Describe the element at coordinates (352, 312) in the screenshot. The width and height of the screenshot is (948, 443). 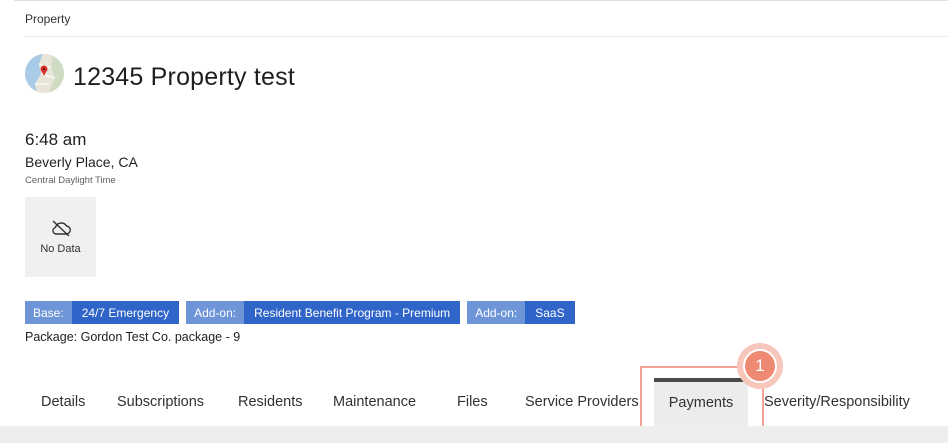
I see `badge-value: Resident Benefit Program - Premium` at that location.